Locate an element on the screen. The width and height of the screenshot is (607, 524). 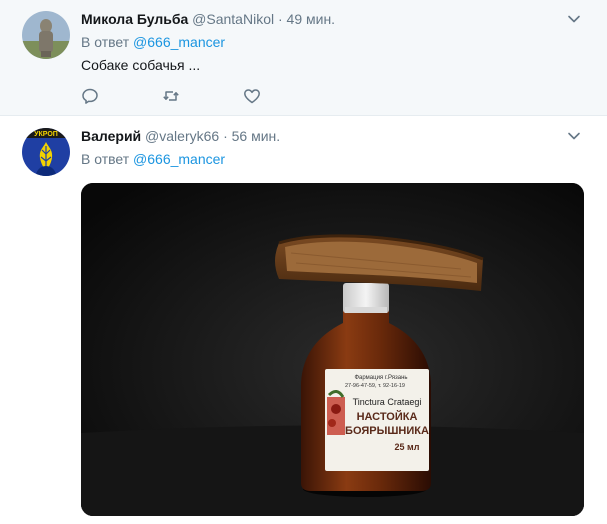
label-line-2: НАСТОЙКА is located at coordinates (387, 416).